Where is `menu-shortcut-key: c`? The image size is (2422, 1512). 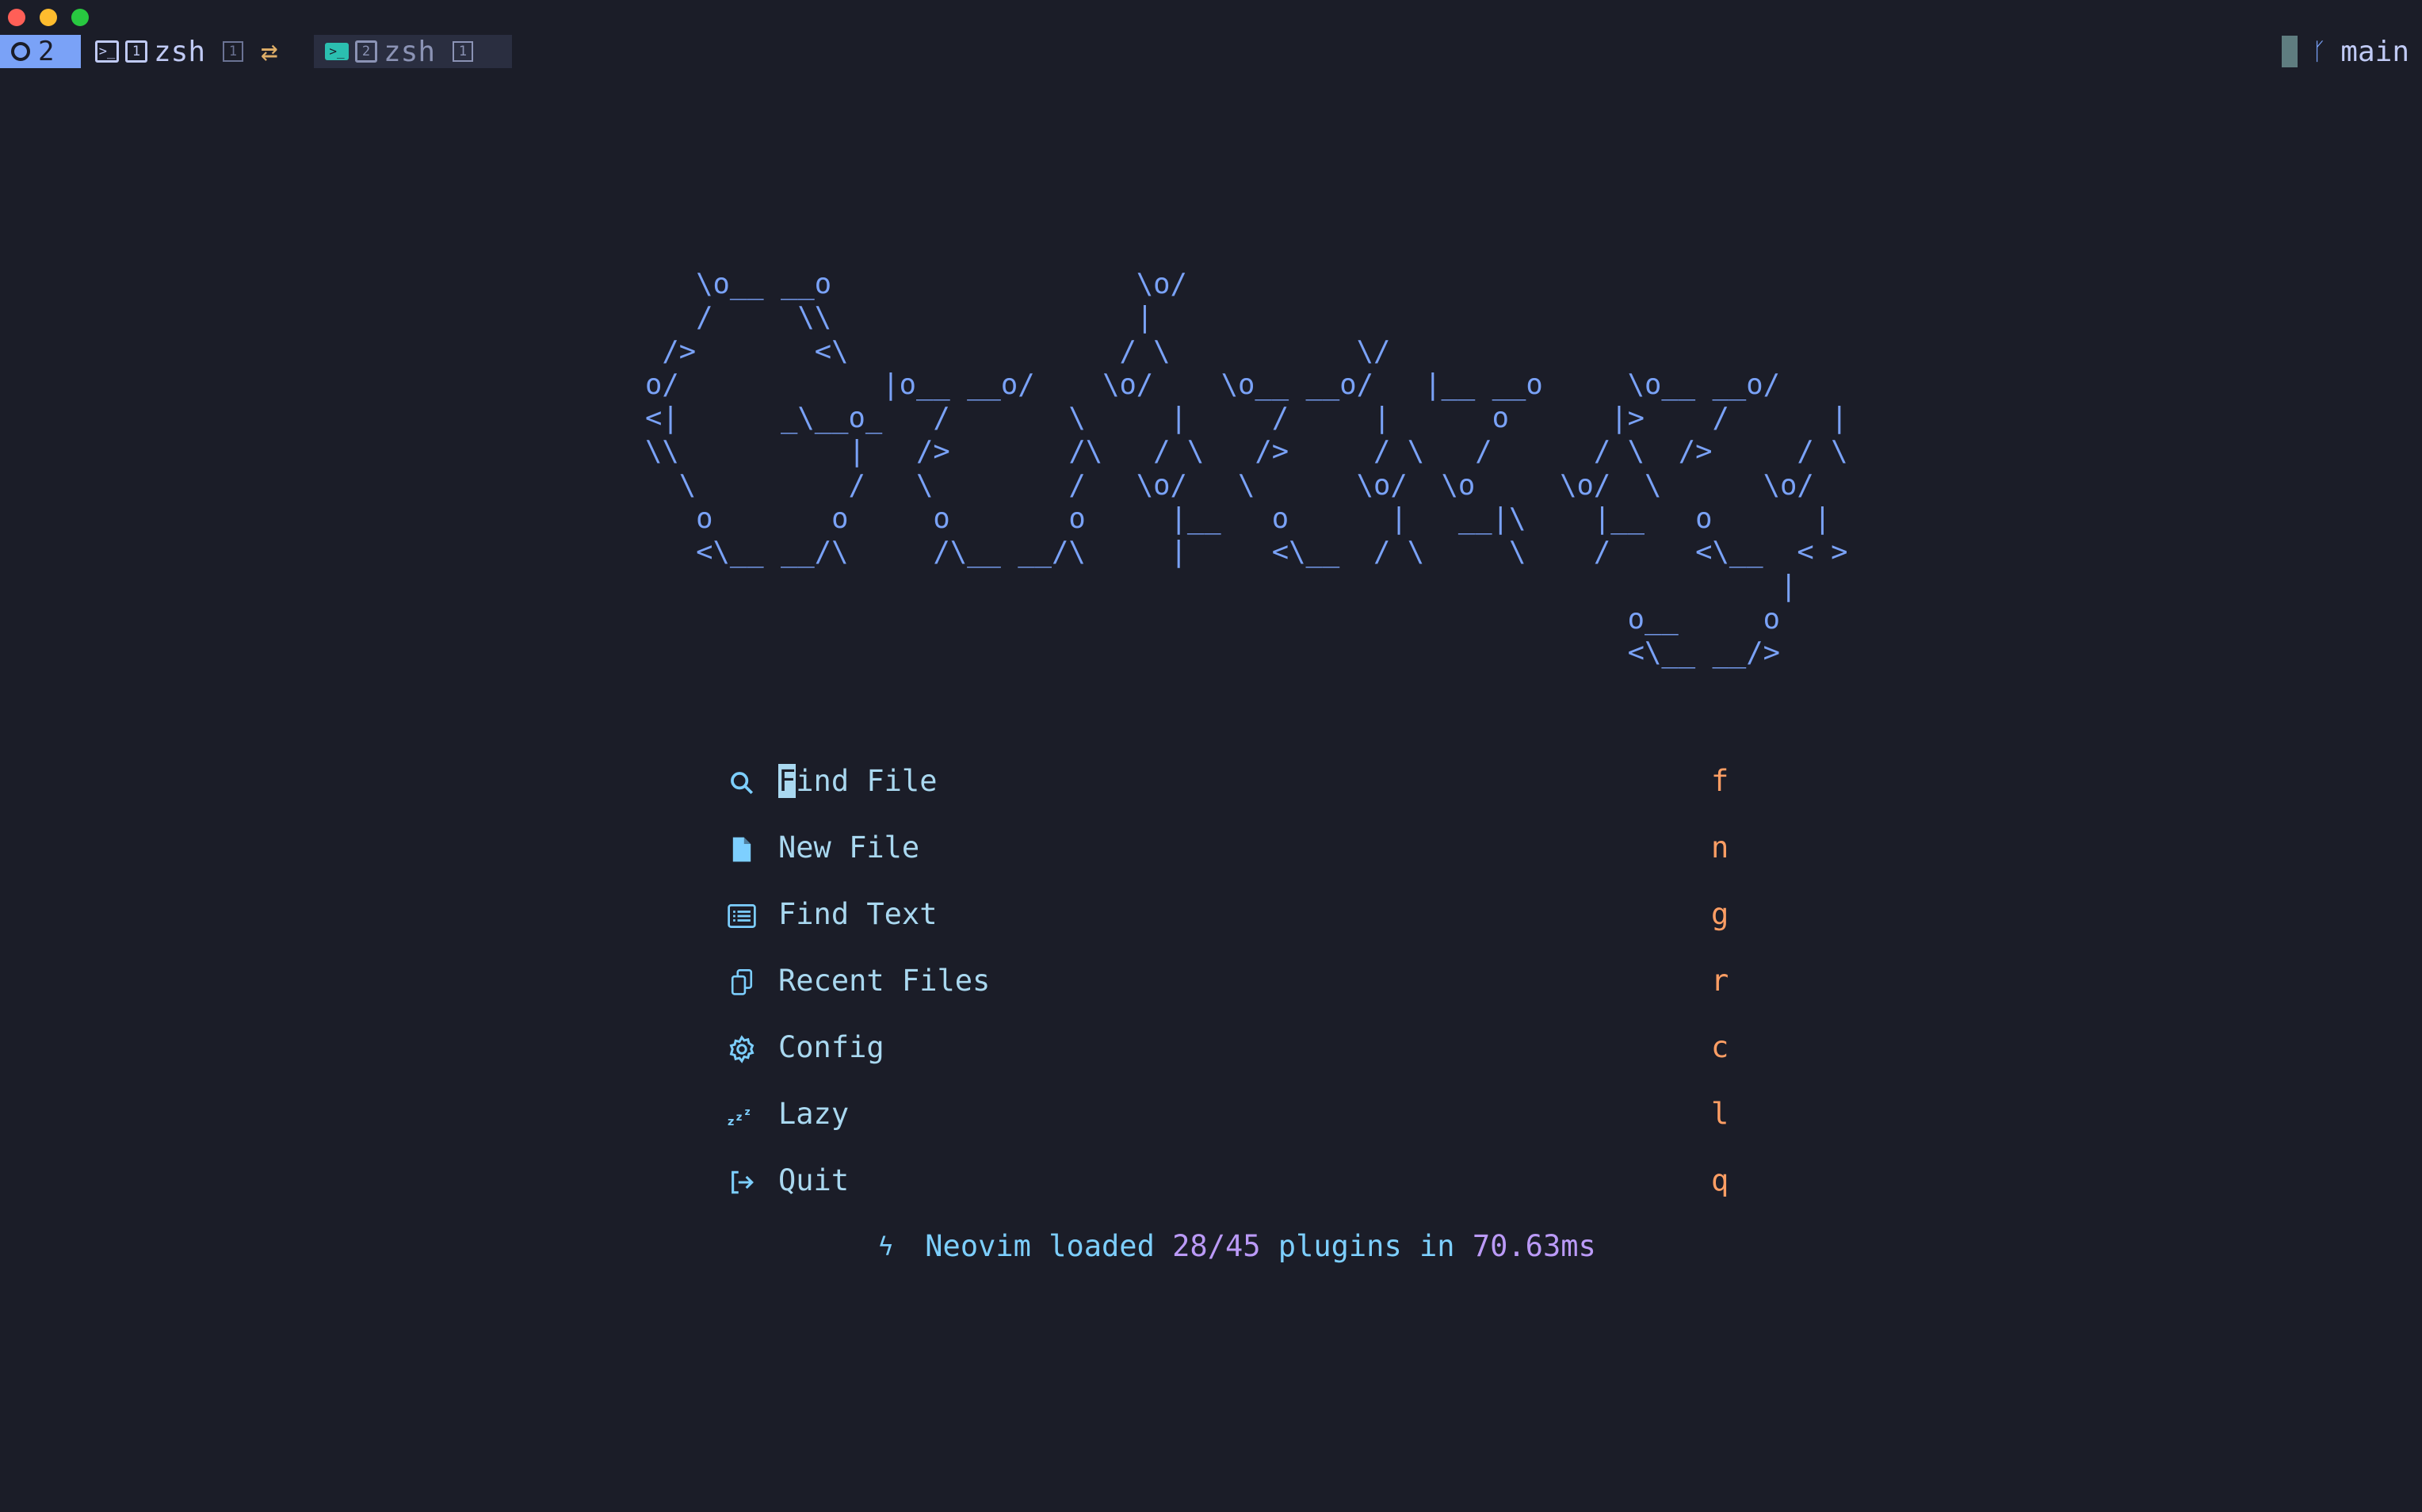 menu-shortcut-key: c is located at coordinates (1720, 1047).